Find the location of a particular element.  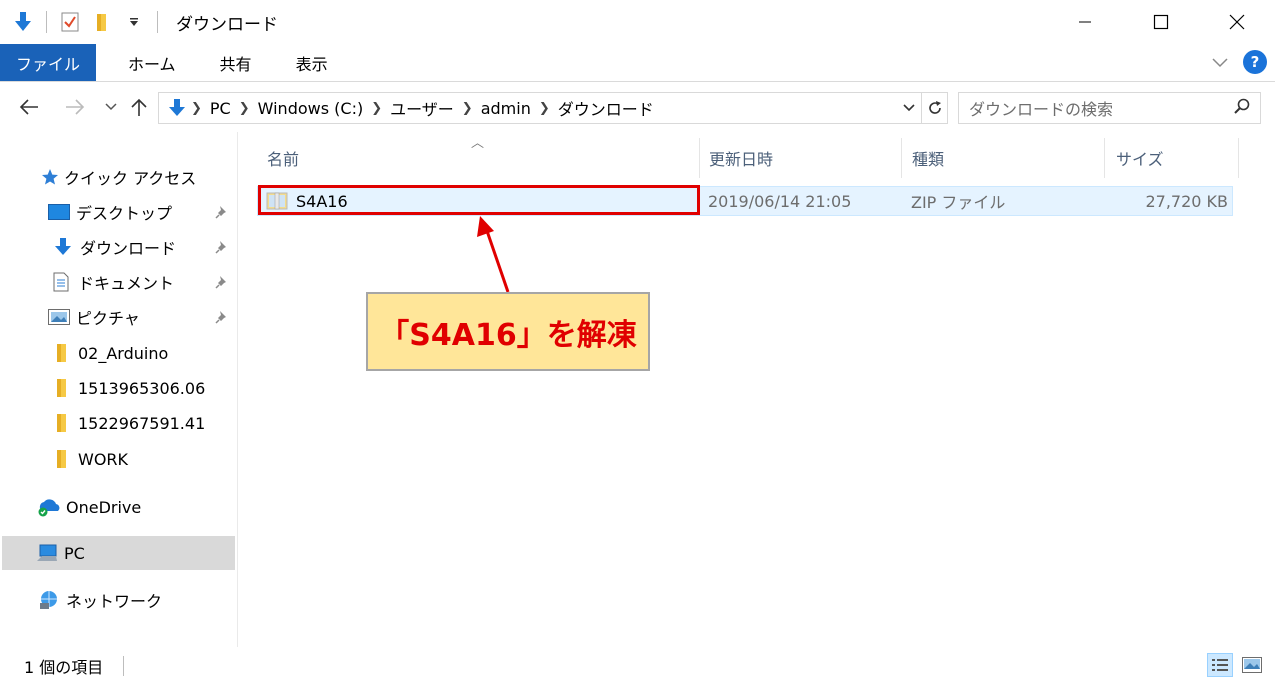

customize-toolbar-dropdown-icon is located at coordinates (134, 22).